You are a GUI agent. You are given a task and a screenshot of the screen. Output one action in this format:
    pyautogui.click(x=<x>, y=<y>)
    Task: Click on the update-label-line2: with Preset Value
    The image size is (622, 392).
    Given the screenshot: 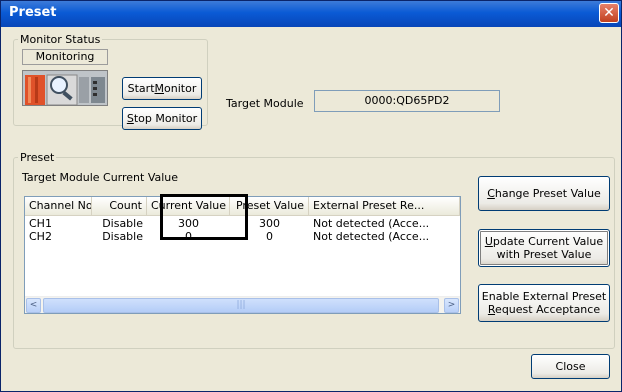 What is the action you would take?
    pyautogui.click(x=544, y=254)
    